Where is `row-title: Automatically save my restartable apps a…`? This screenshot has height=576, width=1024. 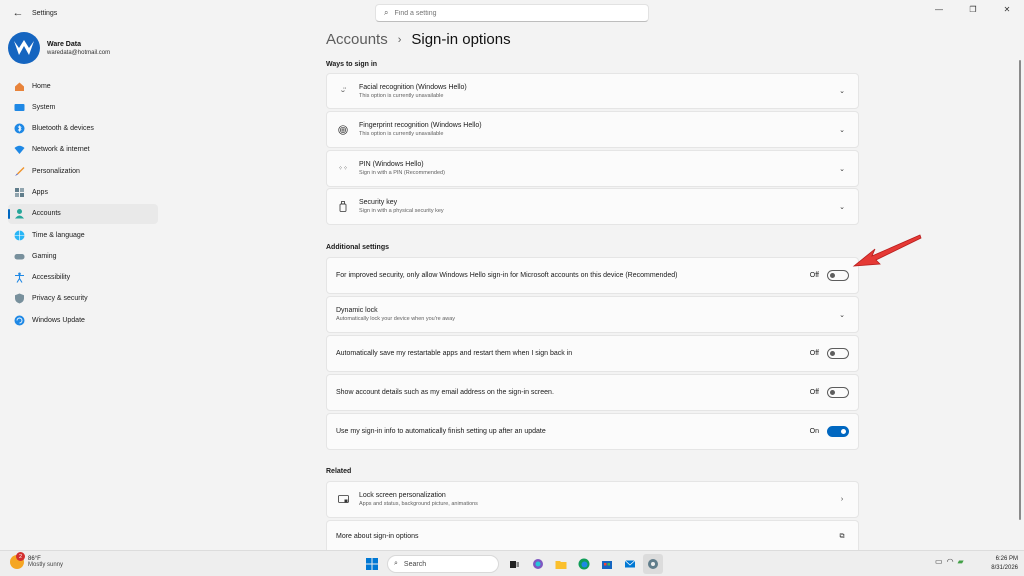 row-title: Automatically save my restartable apps a… is located at coordinates (454, 353).